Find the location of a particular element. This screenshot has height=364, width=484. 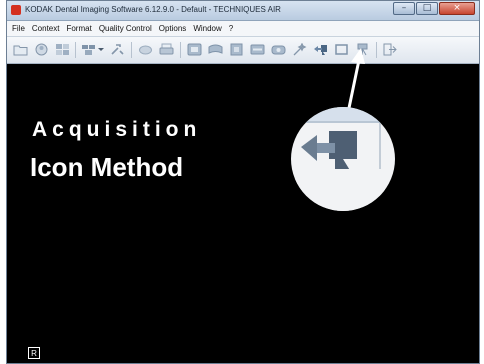

corner-r-label: R is located at coordinates (34, 353).